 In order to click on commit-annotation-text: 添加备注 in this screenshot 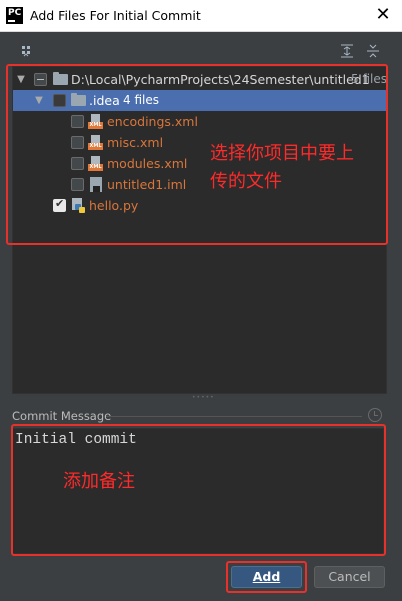, I will do `click(99, 481)`.